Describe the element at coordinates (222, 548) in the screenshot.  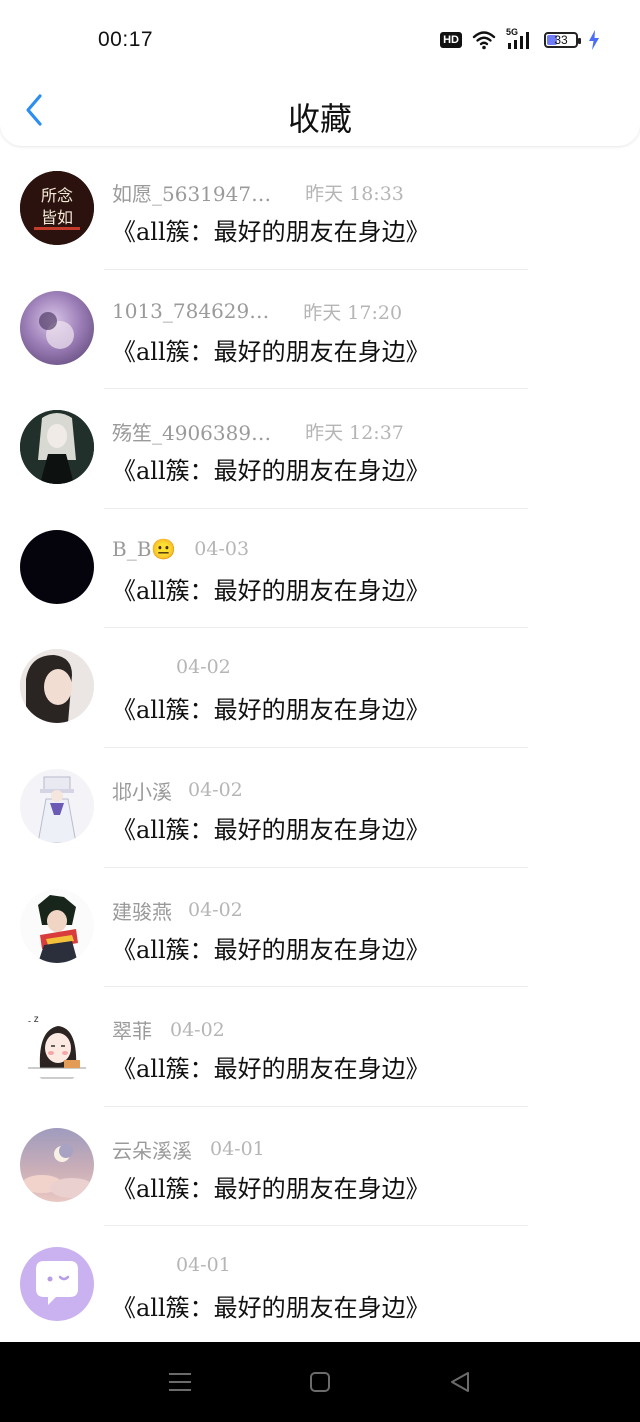
I see `item-date: 04-03` at that location.